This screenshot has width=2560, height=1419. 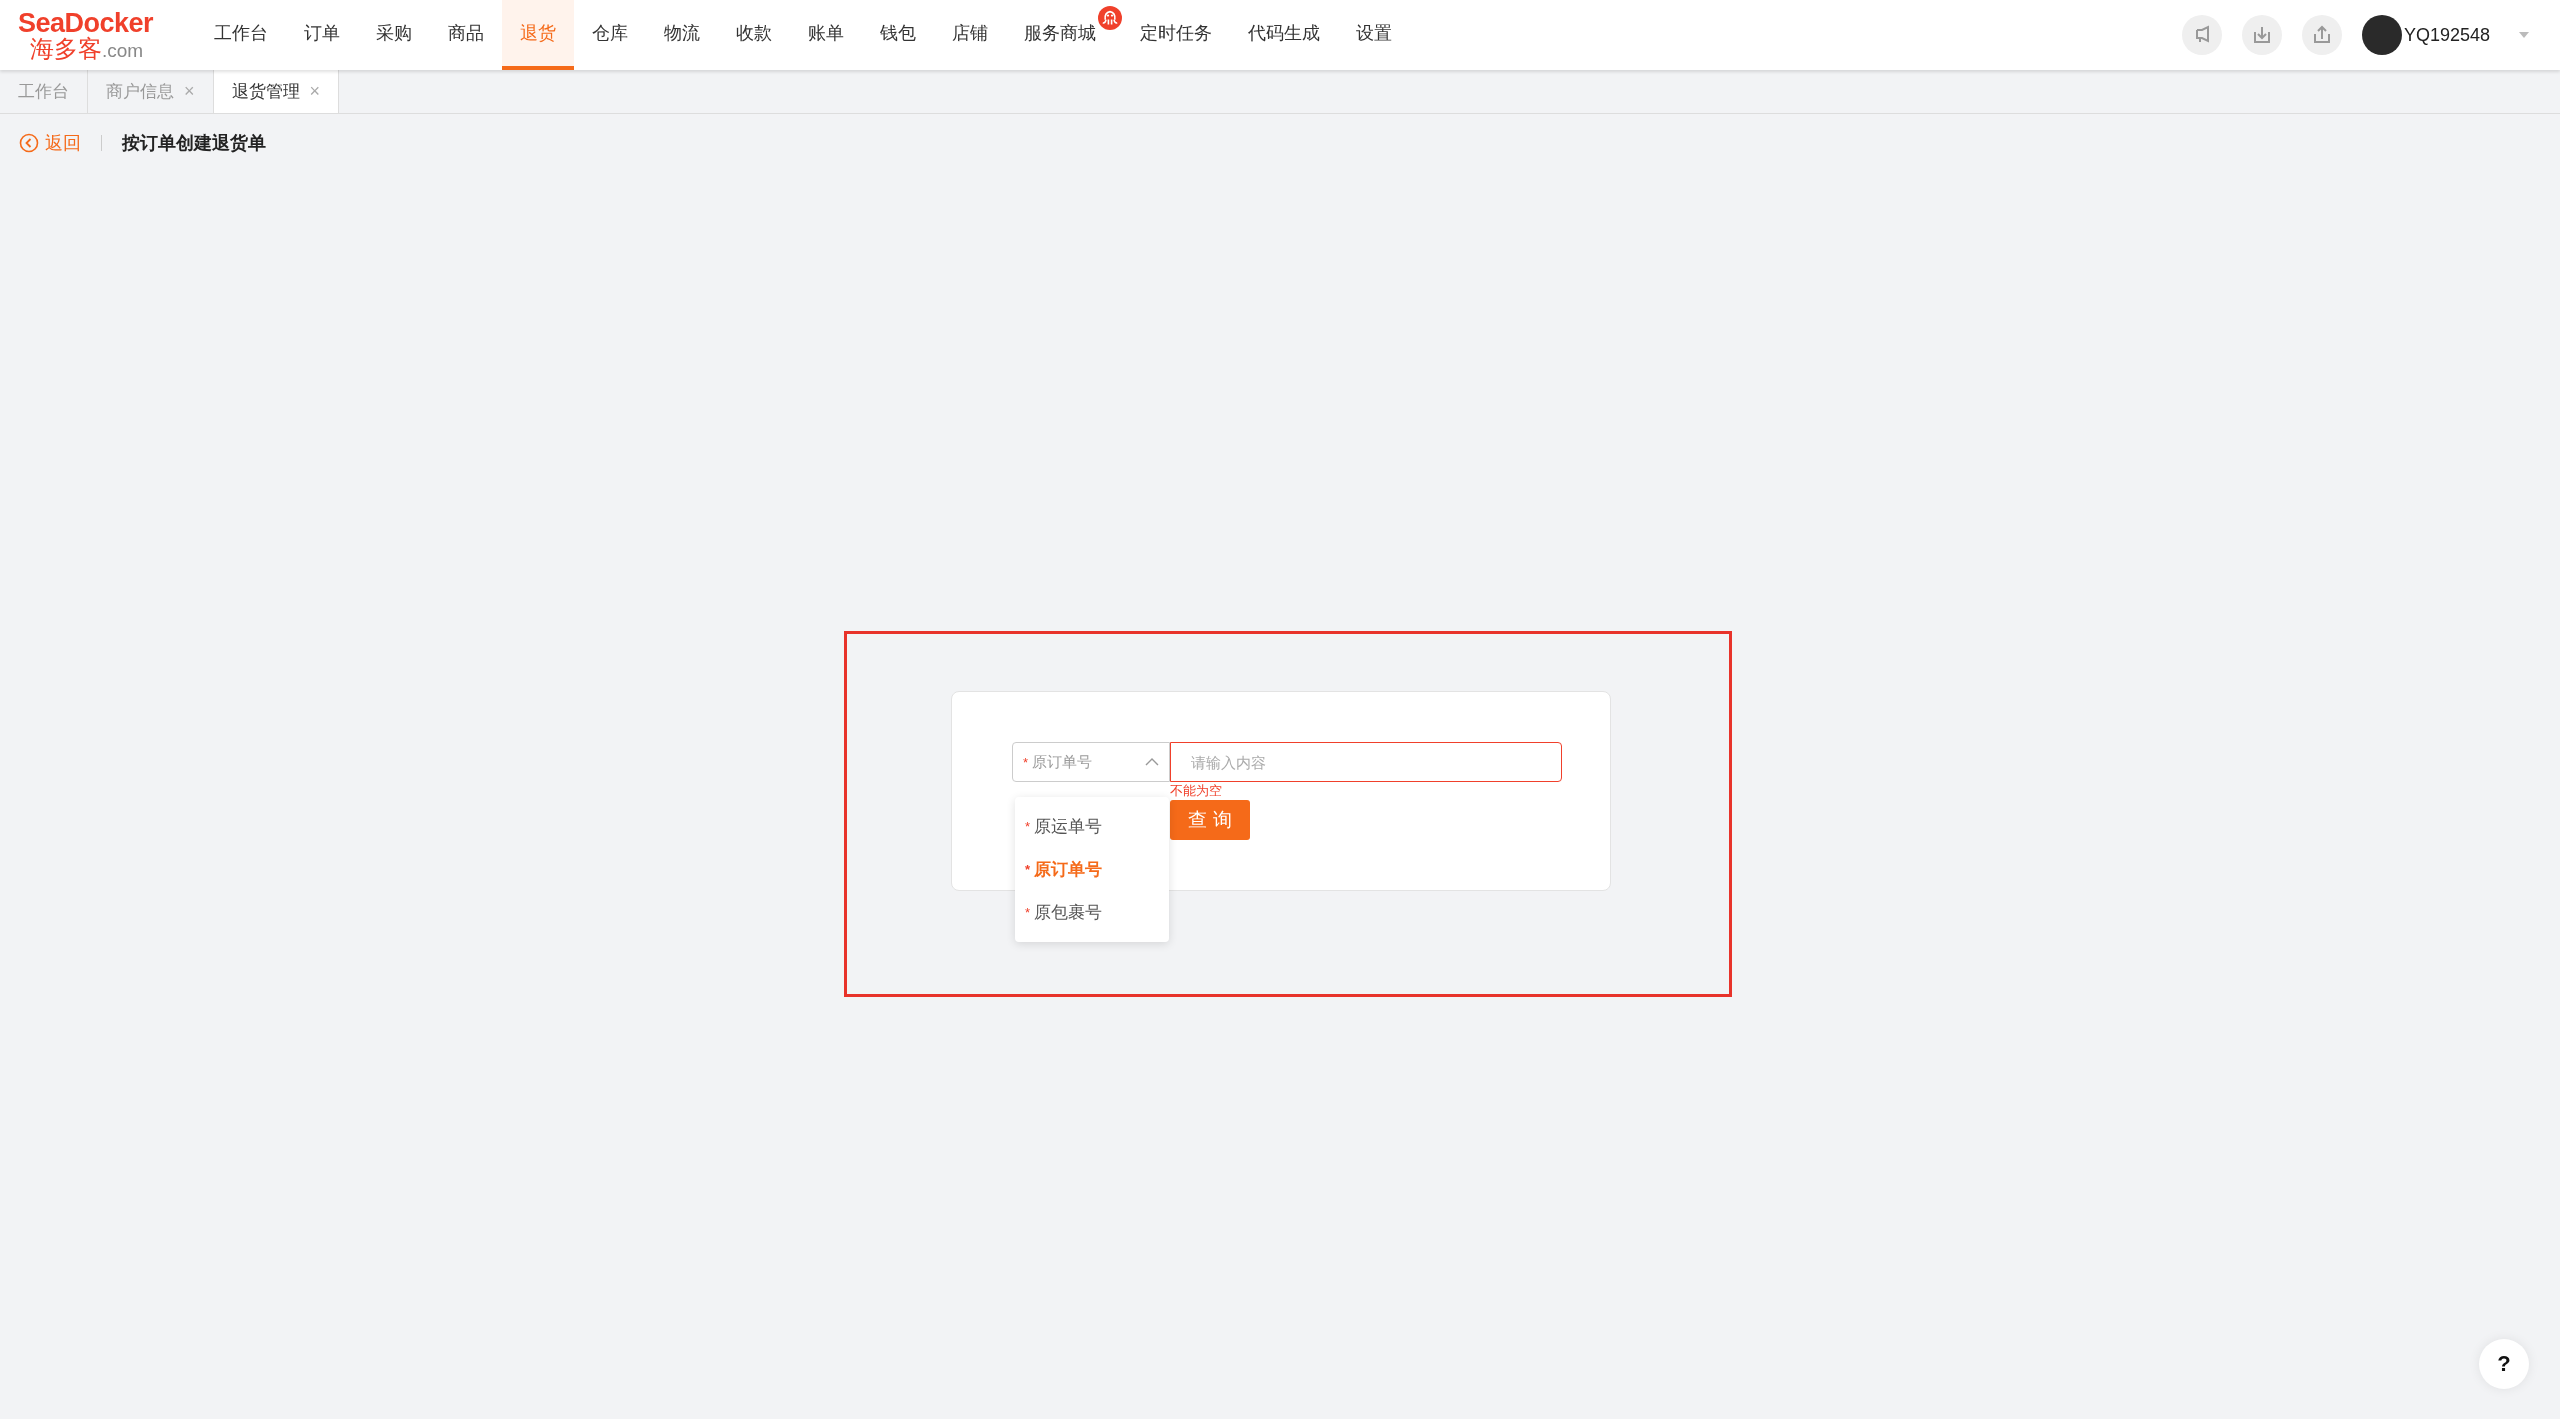 What do you see at coordinates (754, 35) in the screenshot?
I see `nav-tab: 收款` at bounding box center [754, 35].